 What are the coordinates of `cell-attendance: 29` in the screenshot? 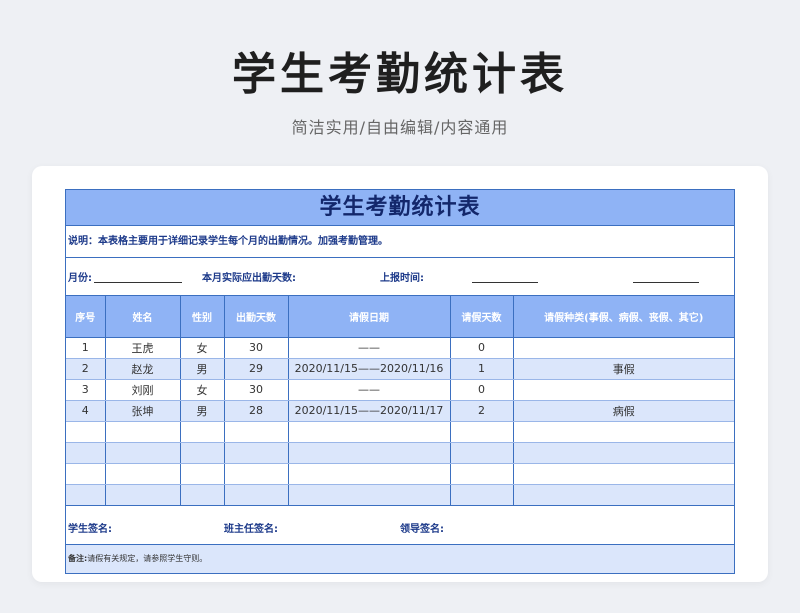 It's located at (255, 369).